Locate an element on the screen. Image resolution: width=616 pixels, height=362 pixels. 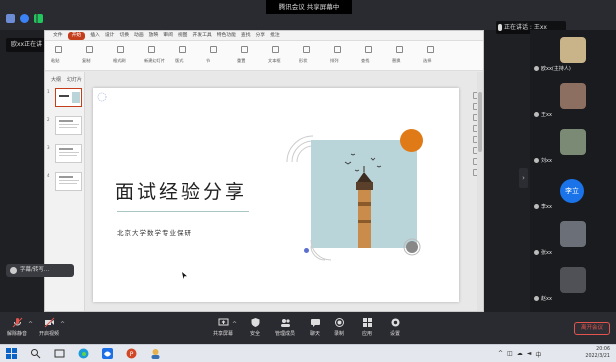
status-icons is located at coordinates (24, 18).